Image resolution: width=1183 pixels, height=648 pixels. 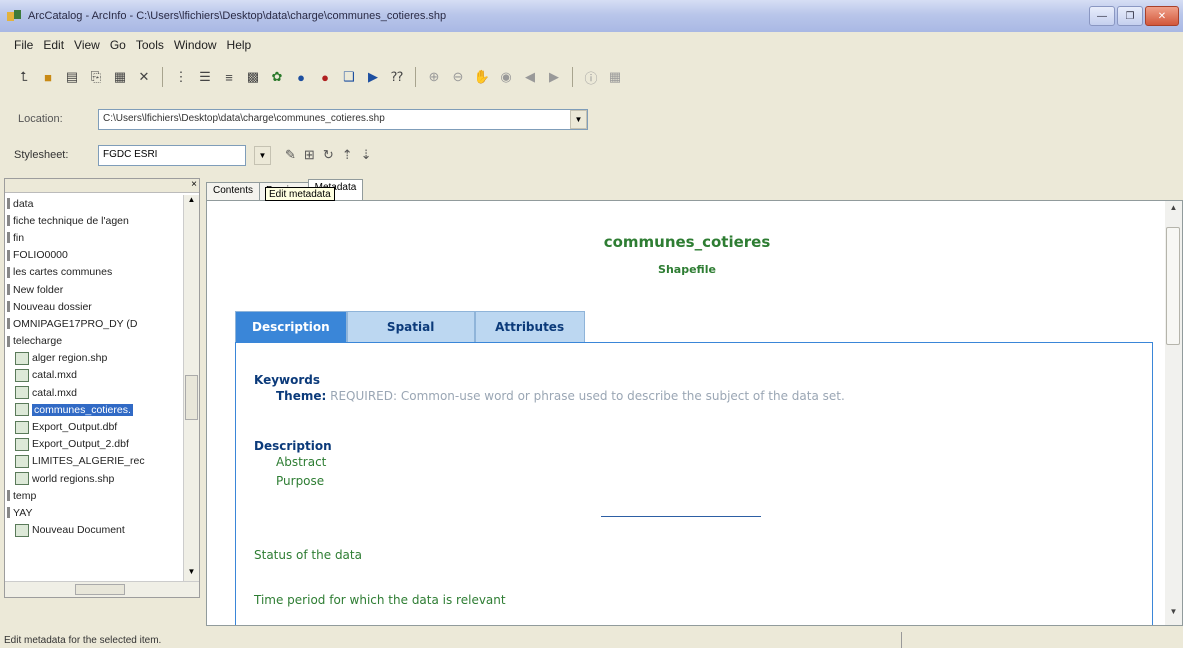 I want to click on purpose-link: Purpose, so click(x=293, y=481).